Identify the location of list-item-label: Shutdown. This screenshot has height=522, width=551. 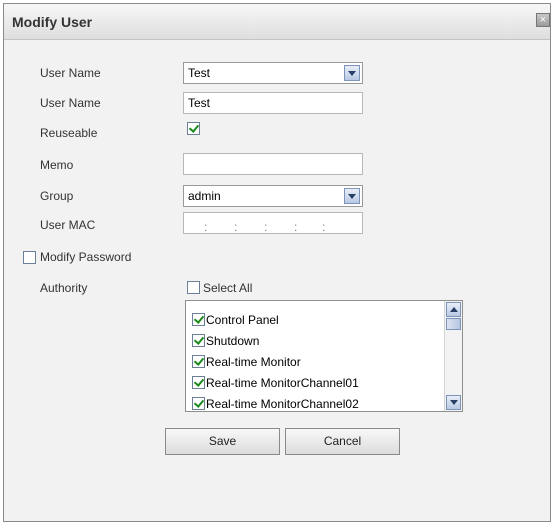
(233, 341).